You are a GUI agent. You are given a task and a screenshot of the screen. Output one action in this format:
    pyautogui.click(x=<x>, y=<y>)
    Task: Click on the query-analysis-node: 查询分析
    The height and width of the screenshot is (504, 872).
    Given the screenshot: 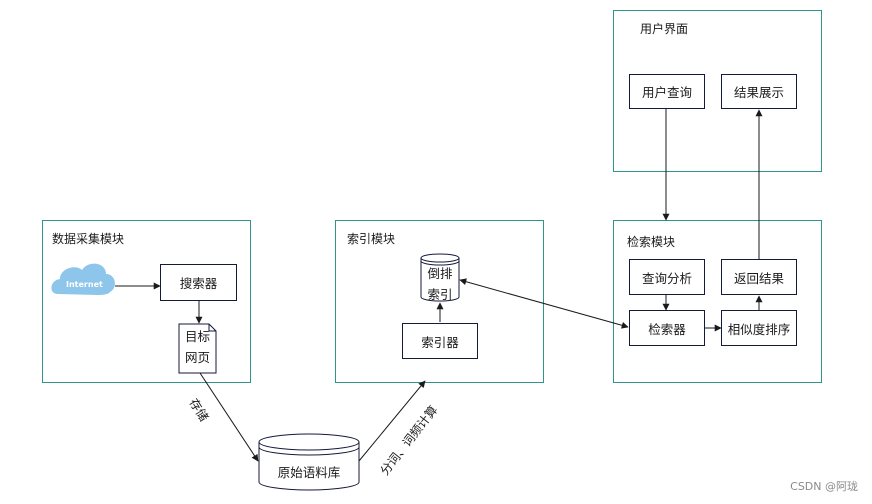 What is the action you would take?
    pyautogui.click(x=667, y=277)
    